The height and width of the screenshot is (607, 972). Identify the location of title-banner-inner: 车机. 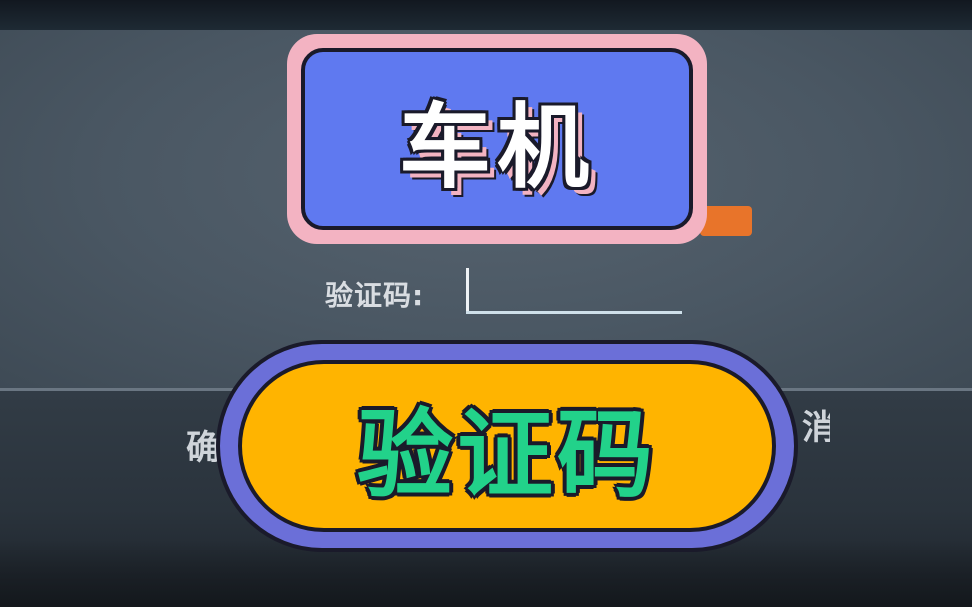
(497, 139).